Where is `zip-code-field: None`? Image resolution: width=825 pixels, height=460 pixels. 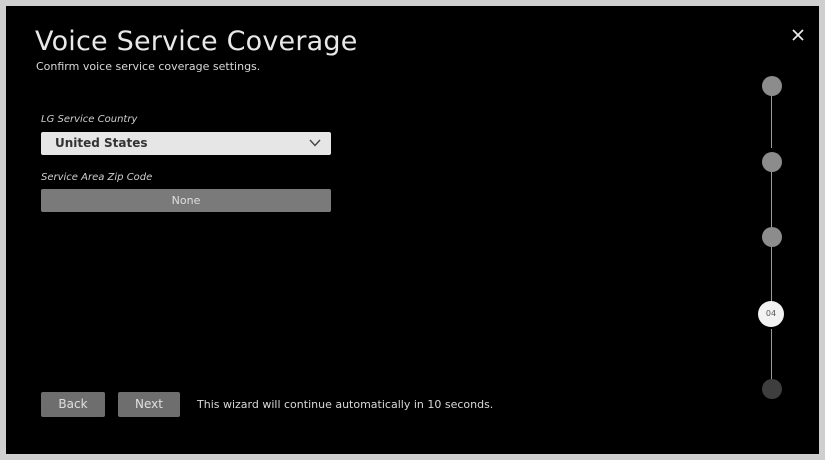
zip-code-field: None is located at coordinates (186, 200).